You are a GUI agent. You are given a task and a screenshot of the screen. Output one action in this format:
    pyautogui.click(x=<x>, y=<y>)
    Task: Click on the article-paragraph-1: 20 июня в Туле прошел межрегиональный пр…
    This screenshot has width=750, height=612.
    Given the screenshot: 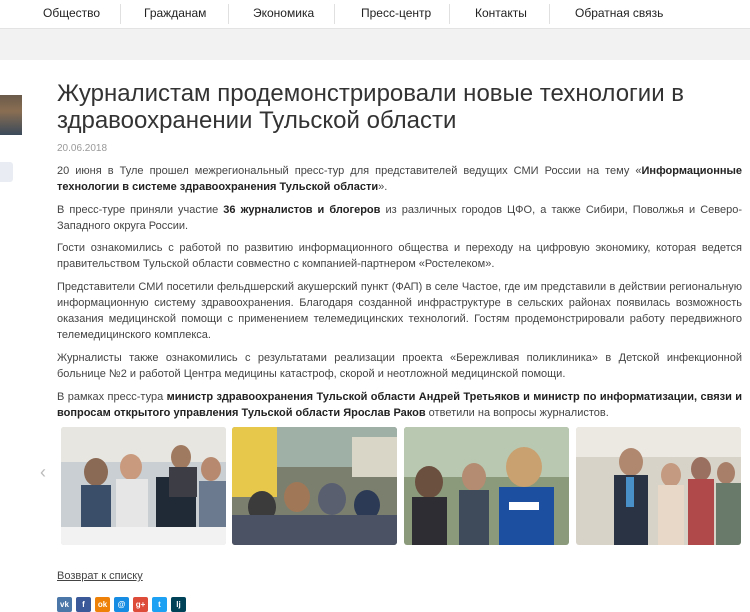 What is the action you would take?
    pyautogui.click(x=399, y=179)
    